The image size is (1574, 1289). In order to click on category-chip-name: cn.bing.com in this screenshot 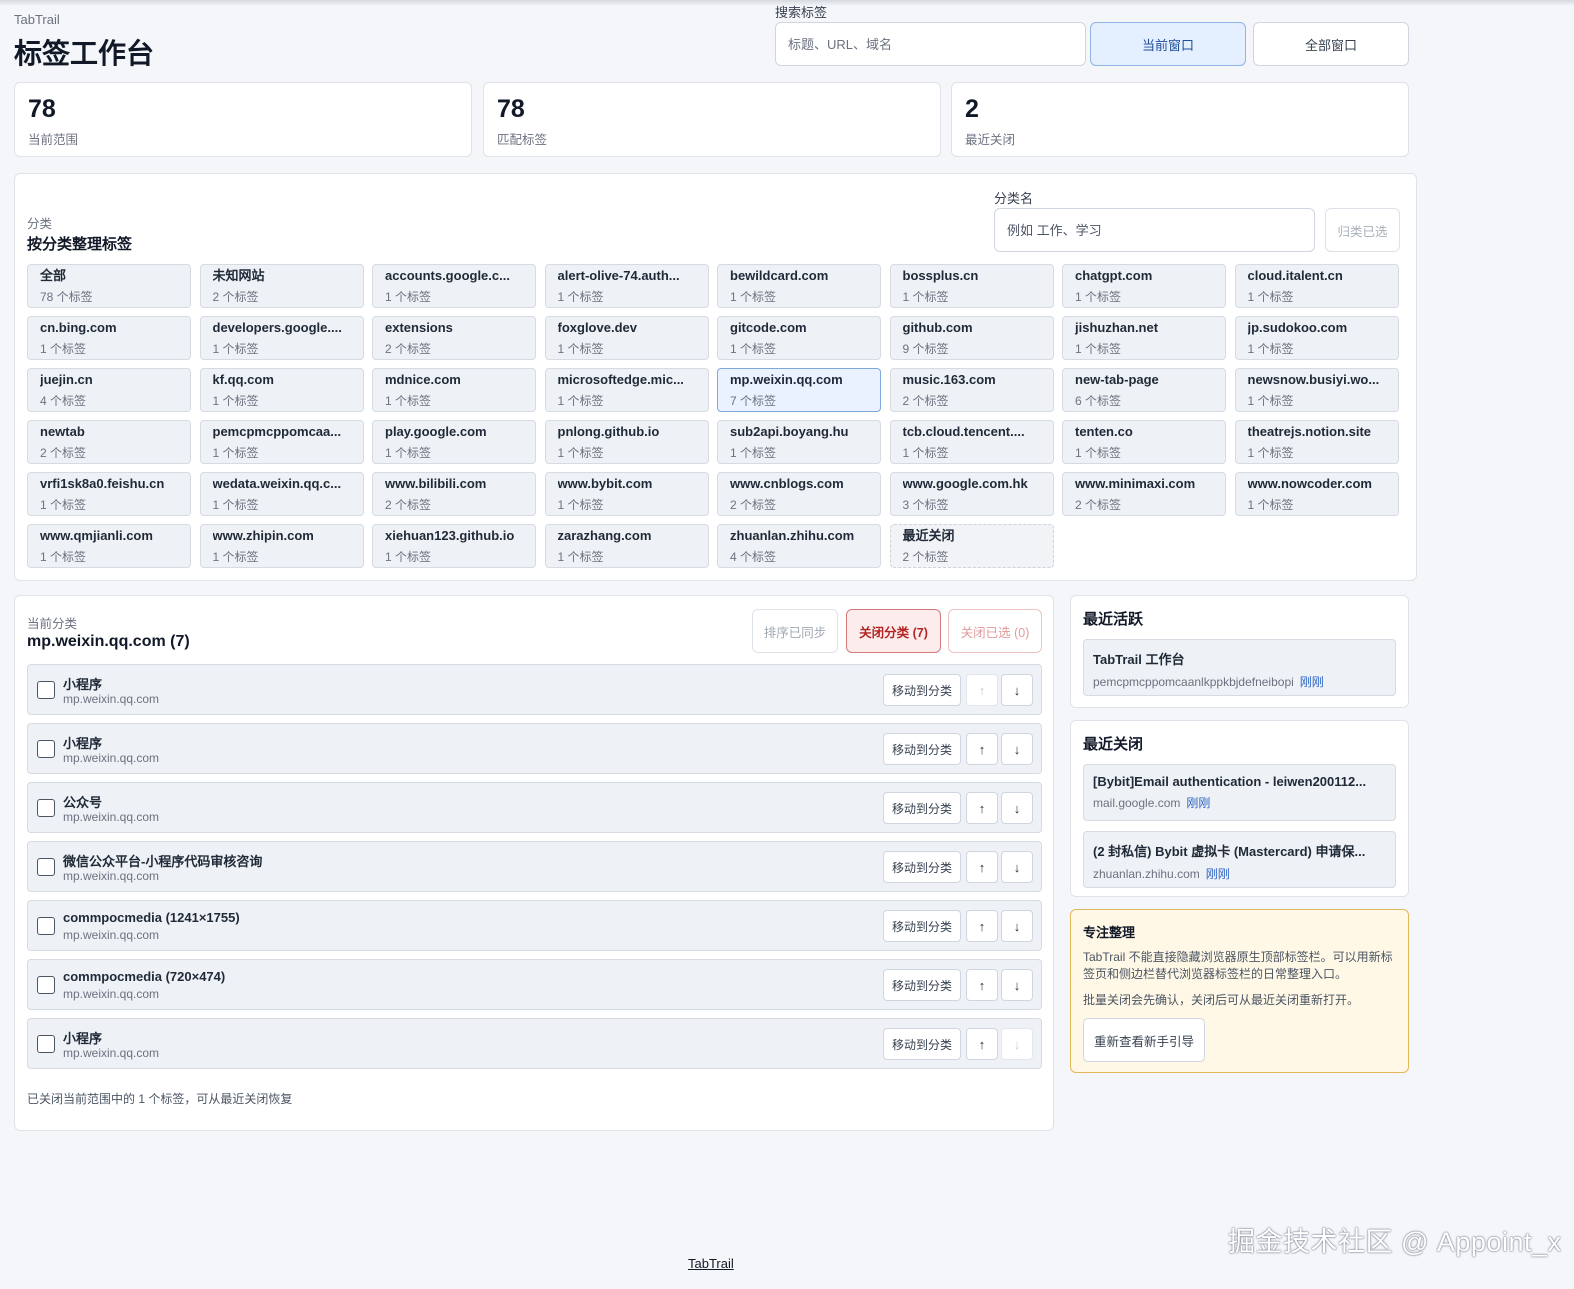, I will do `click(78, 327)`.